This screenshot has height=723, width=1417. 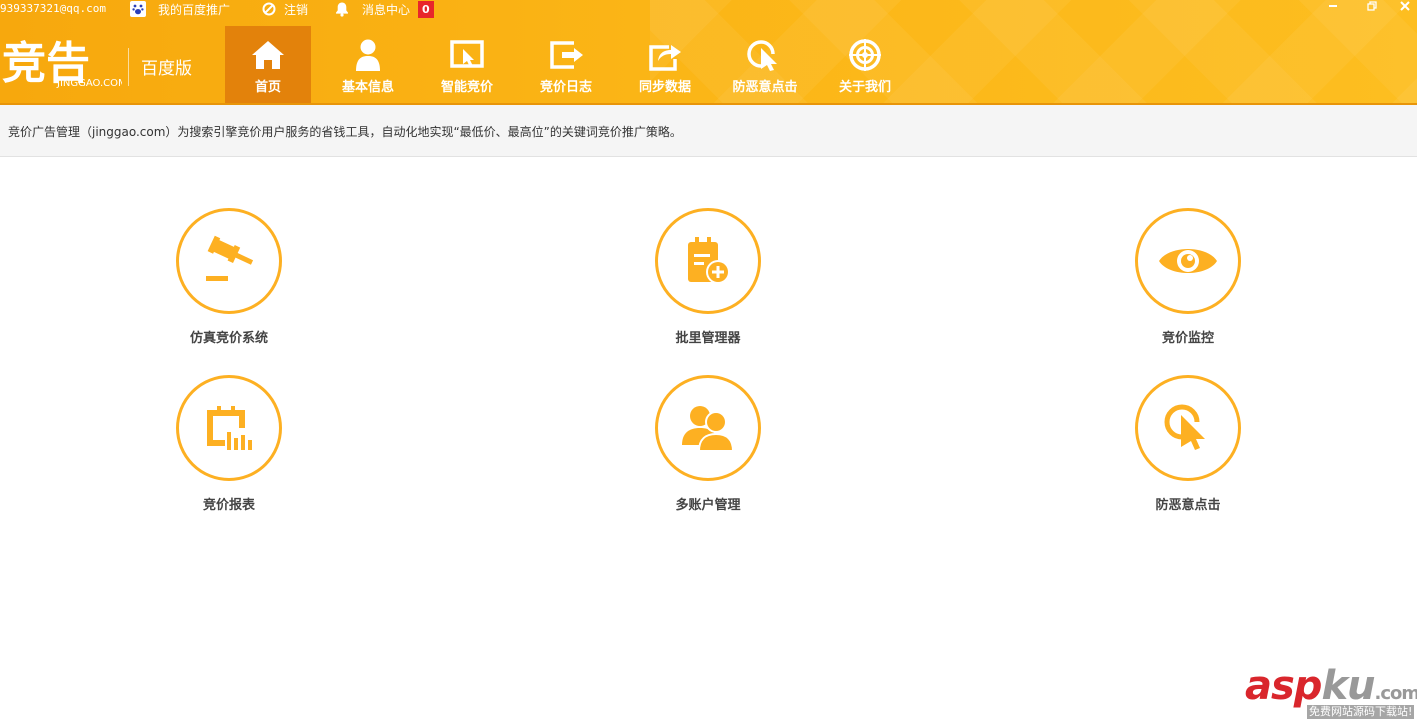 I want to click on nav-basic-info-label: 基本信息, so click(x=367, y=87).